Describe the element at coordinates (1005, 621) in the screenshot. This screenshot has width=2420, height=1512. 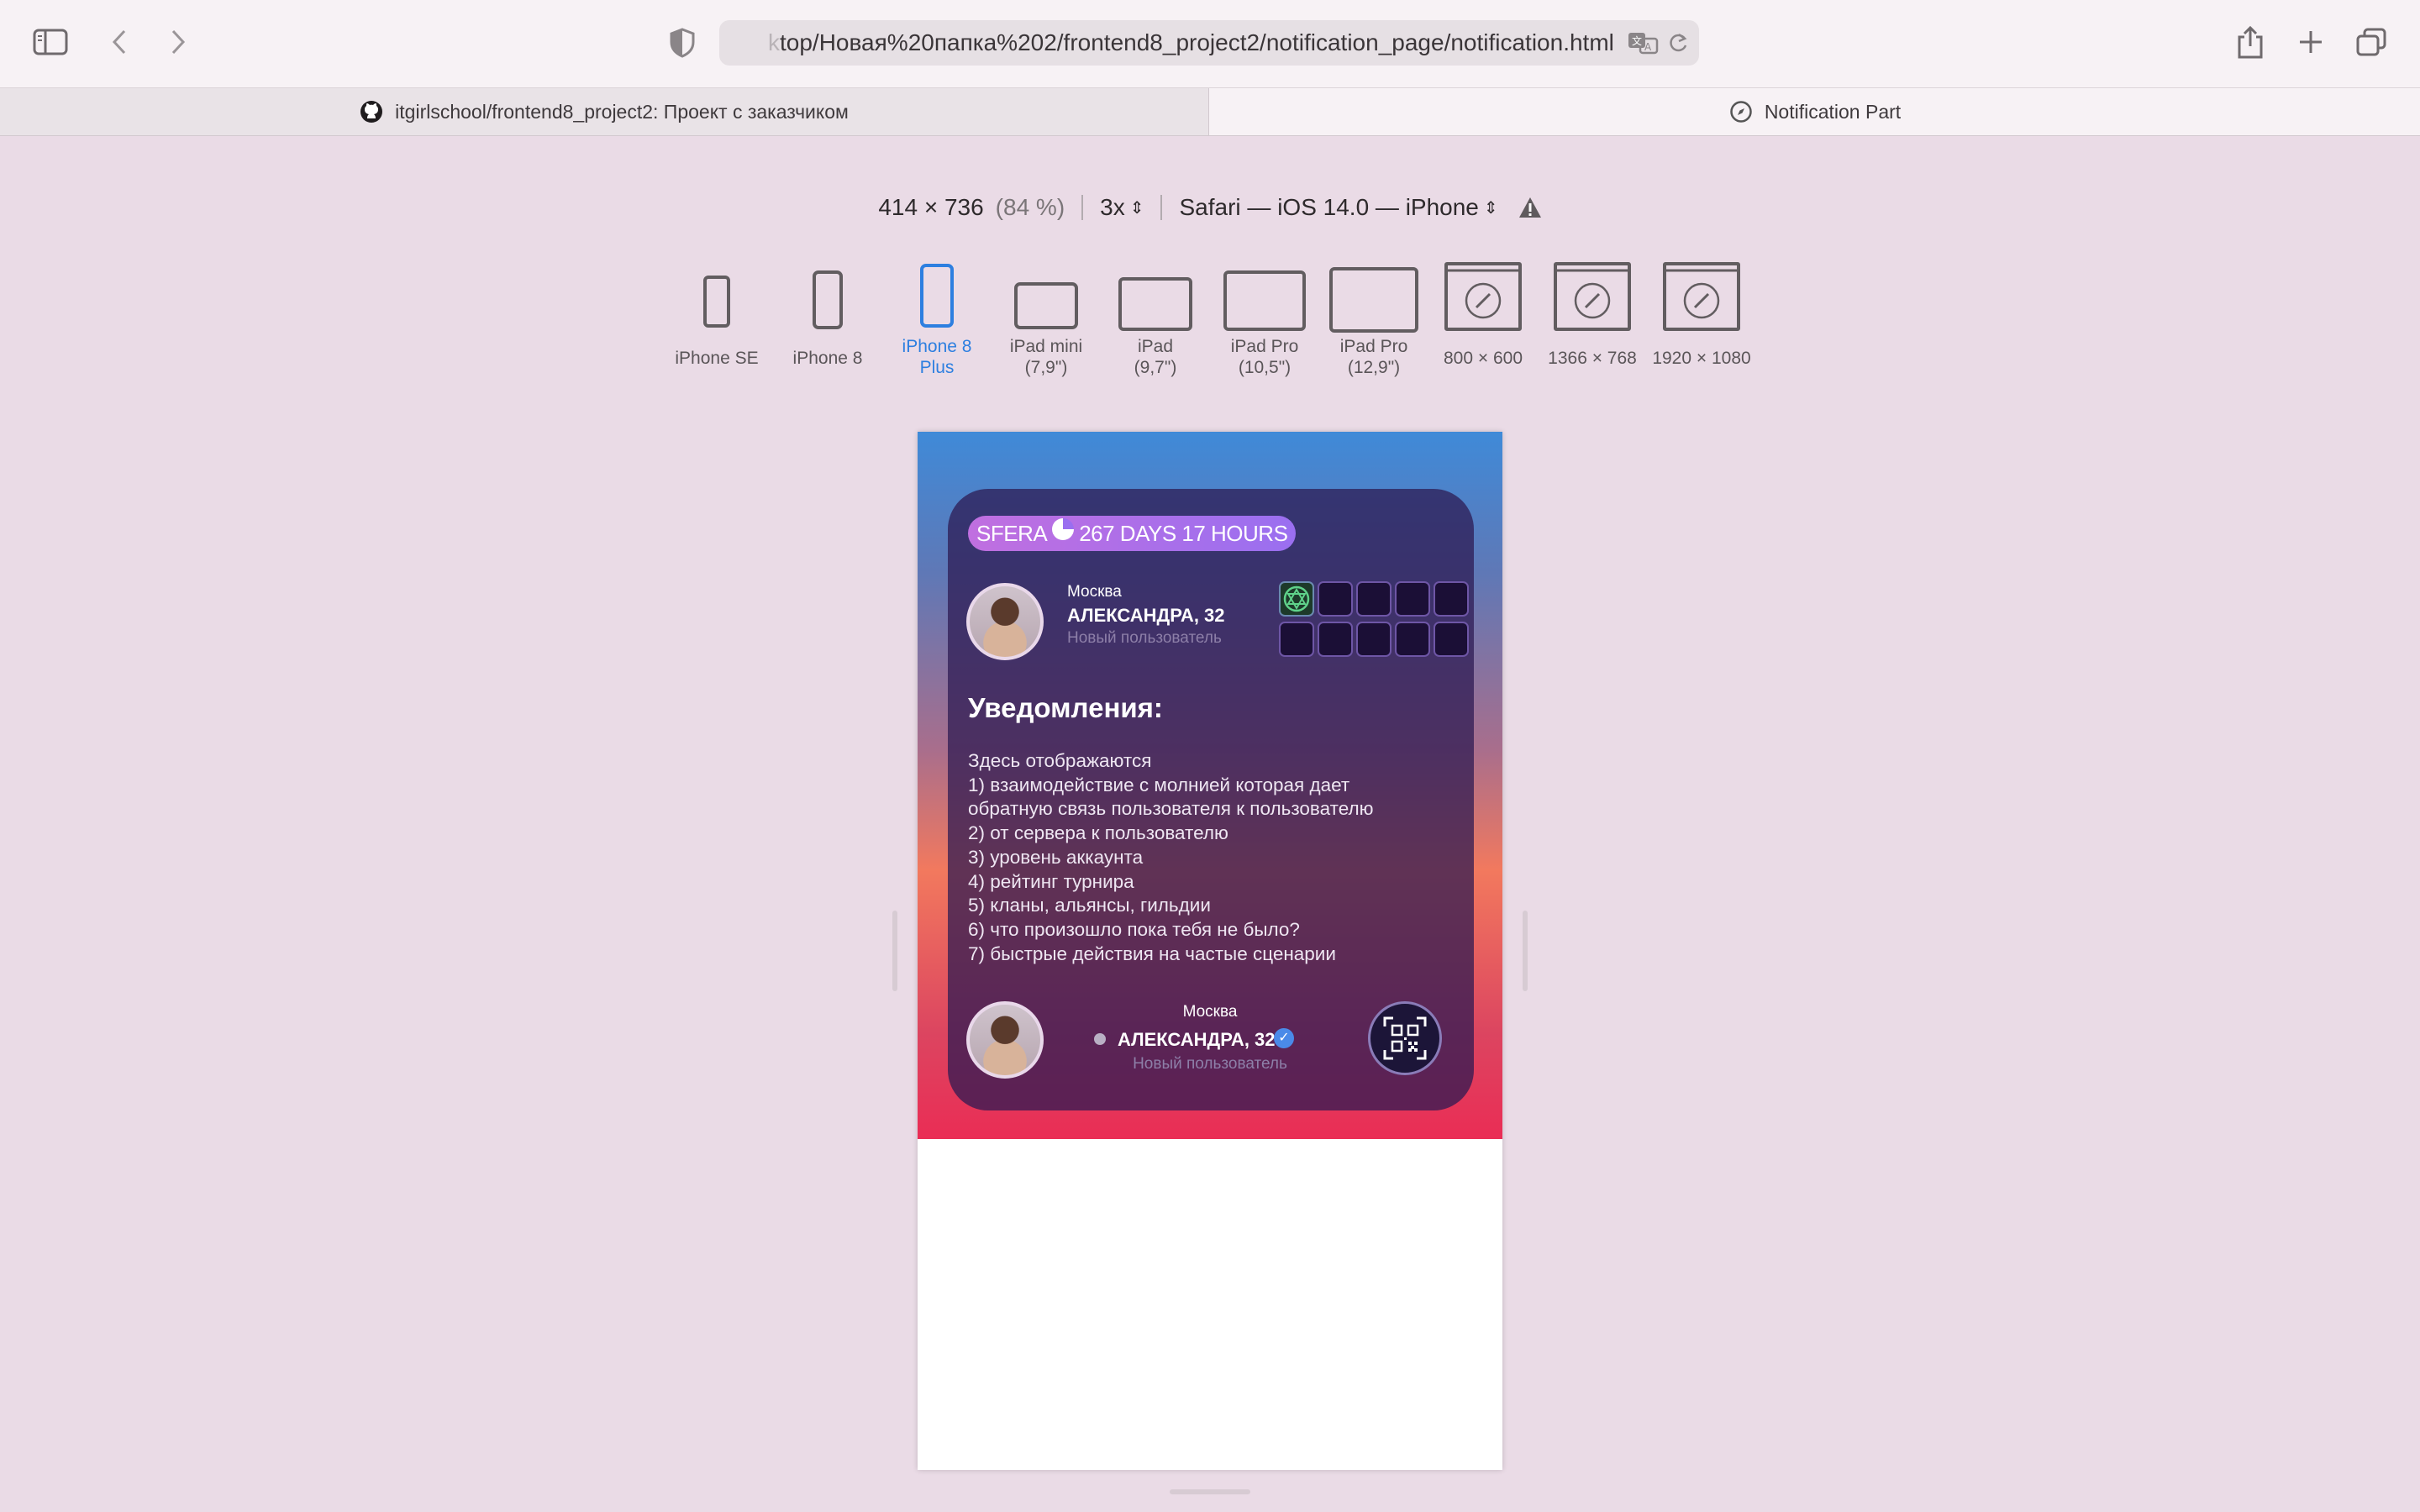
I see `avatar` at that location.